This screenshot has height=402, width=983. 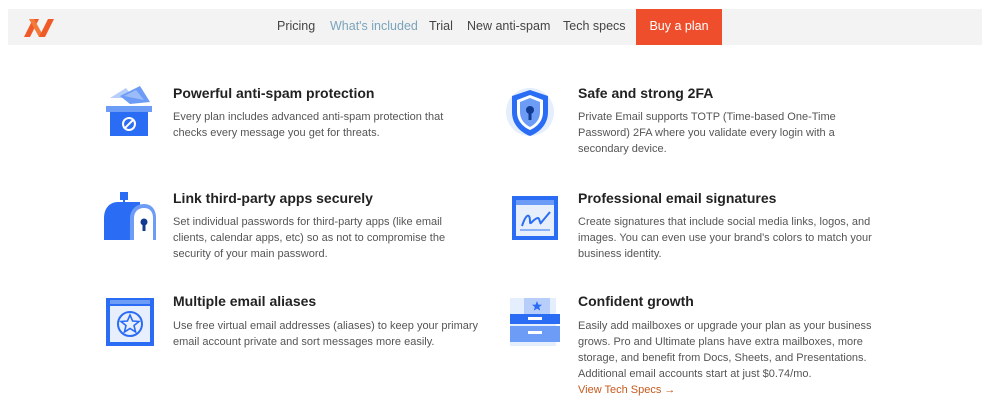 I want to click on mailbox-lock-icon, so click(x=130, y=216).